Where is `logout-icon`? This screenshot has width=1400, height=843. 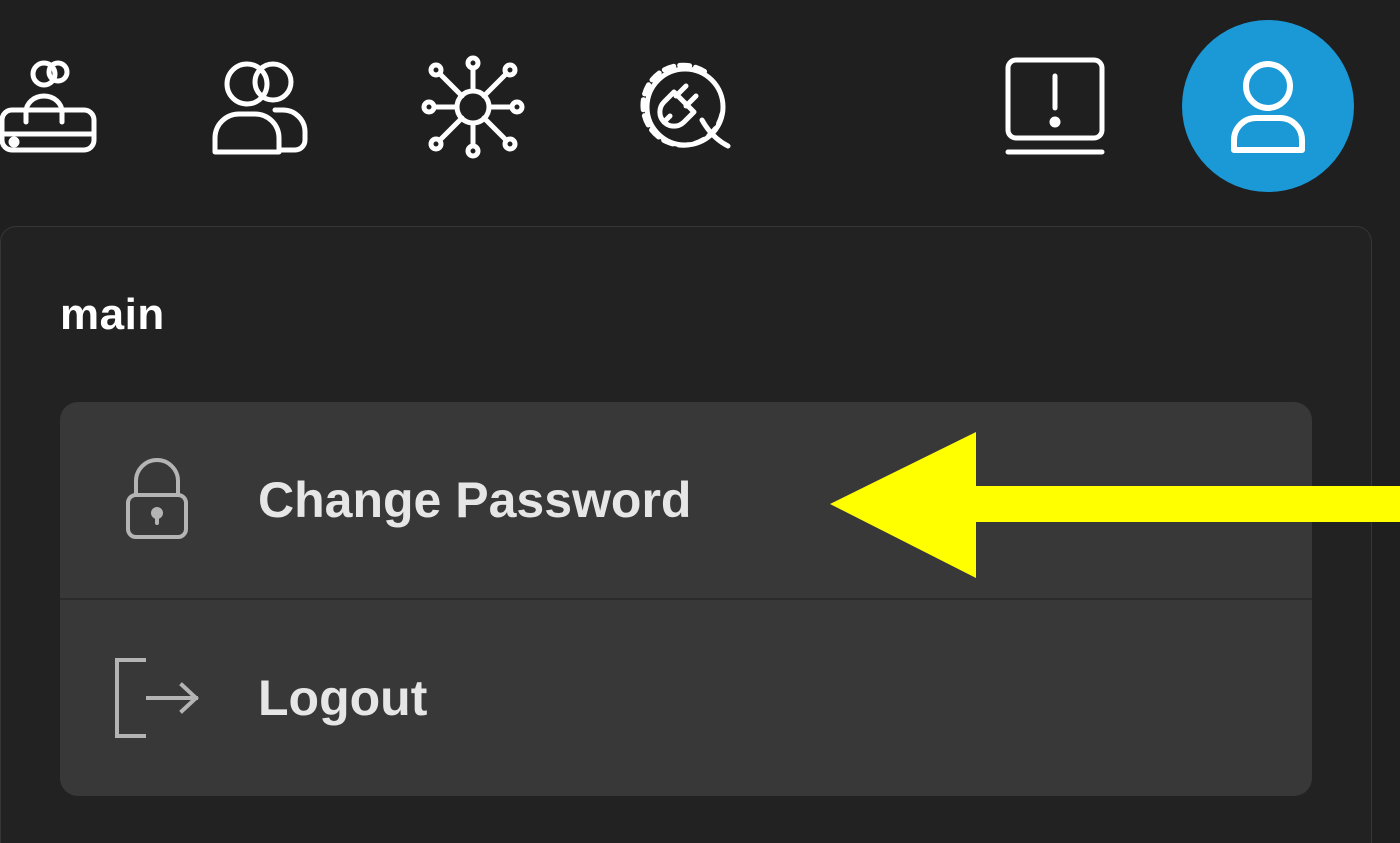
logout-icon is located at coordinates (157, 698).